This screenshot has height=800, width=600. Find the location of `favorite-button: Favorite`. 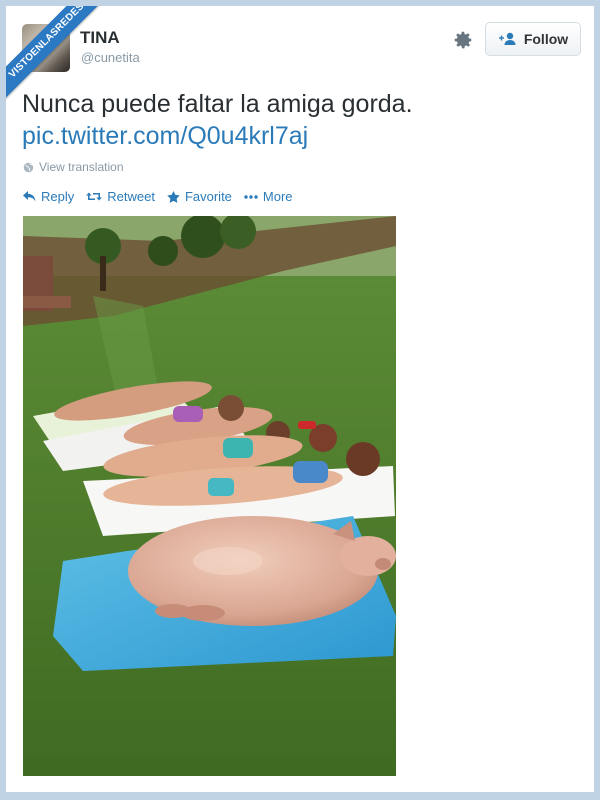

favorite-button: Favorite is located at coordinates (199, 196).